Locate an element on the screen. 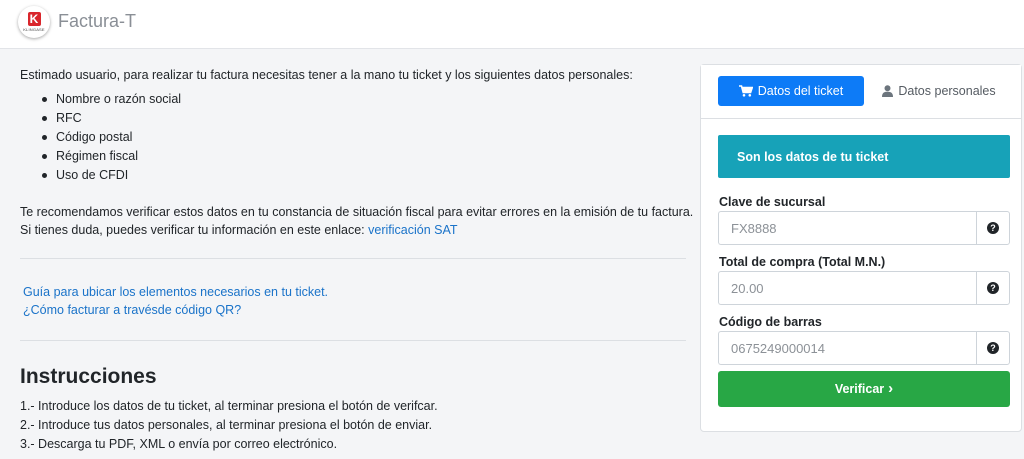 The height and width of the screenshot is (459, 1024). logo-subtext: KLINGASE is located at coordinates (34, 29).